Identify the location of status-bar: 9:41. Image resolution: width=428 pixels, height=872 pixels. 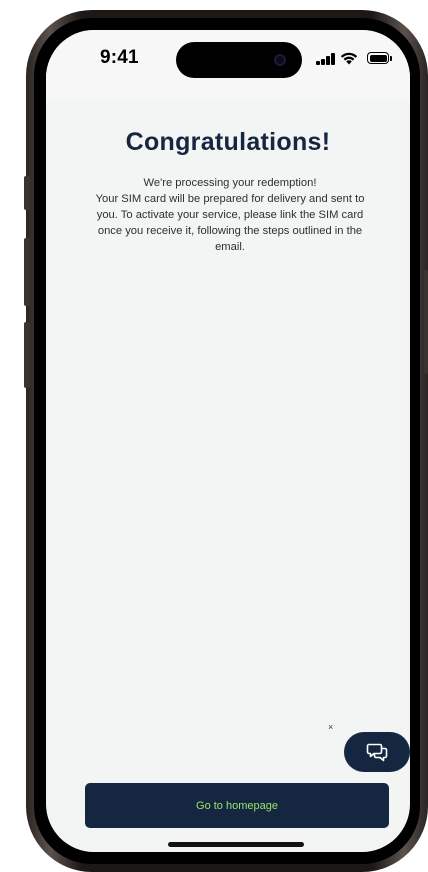
(228, 65).